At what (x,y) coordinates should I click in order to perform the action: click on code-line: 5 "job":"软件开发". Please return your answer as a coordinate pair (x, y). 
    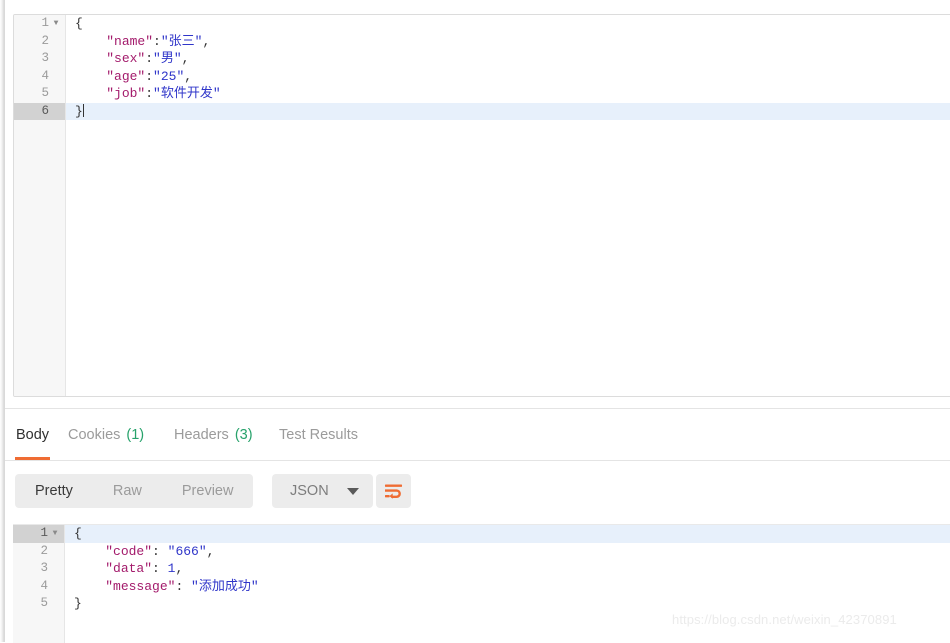
    Looking at the image, I should click on (482, 94).